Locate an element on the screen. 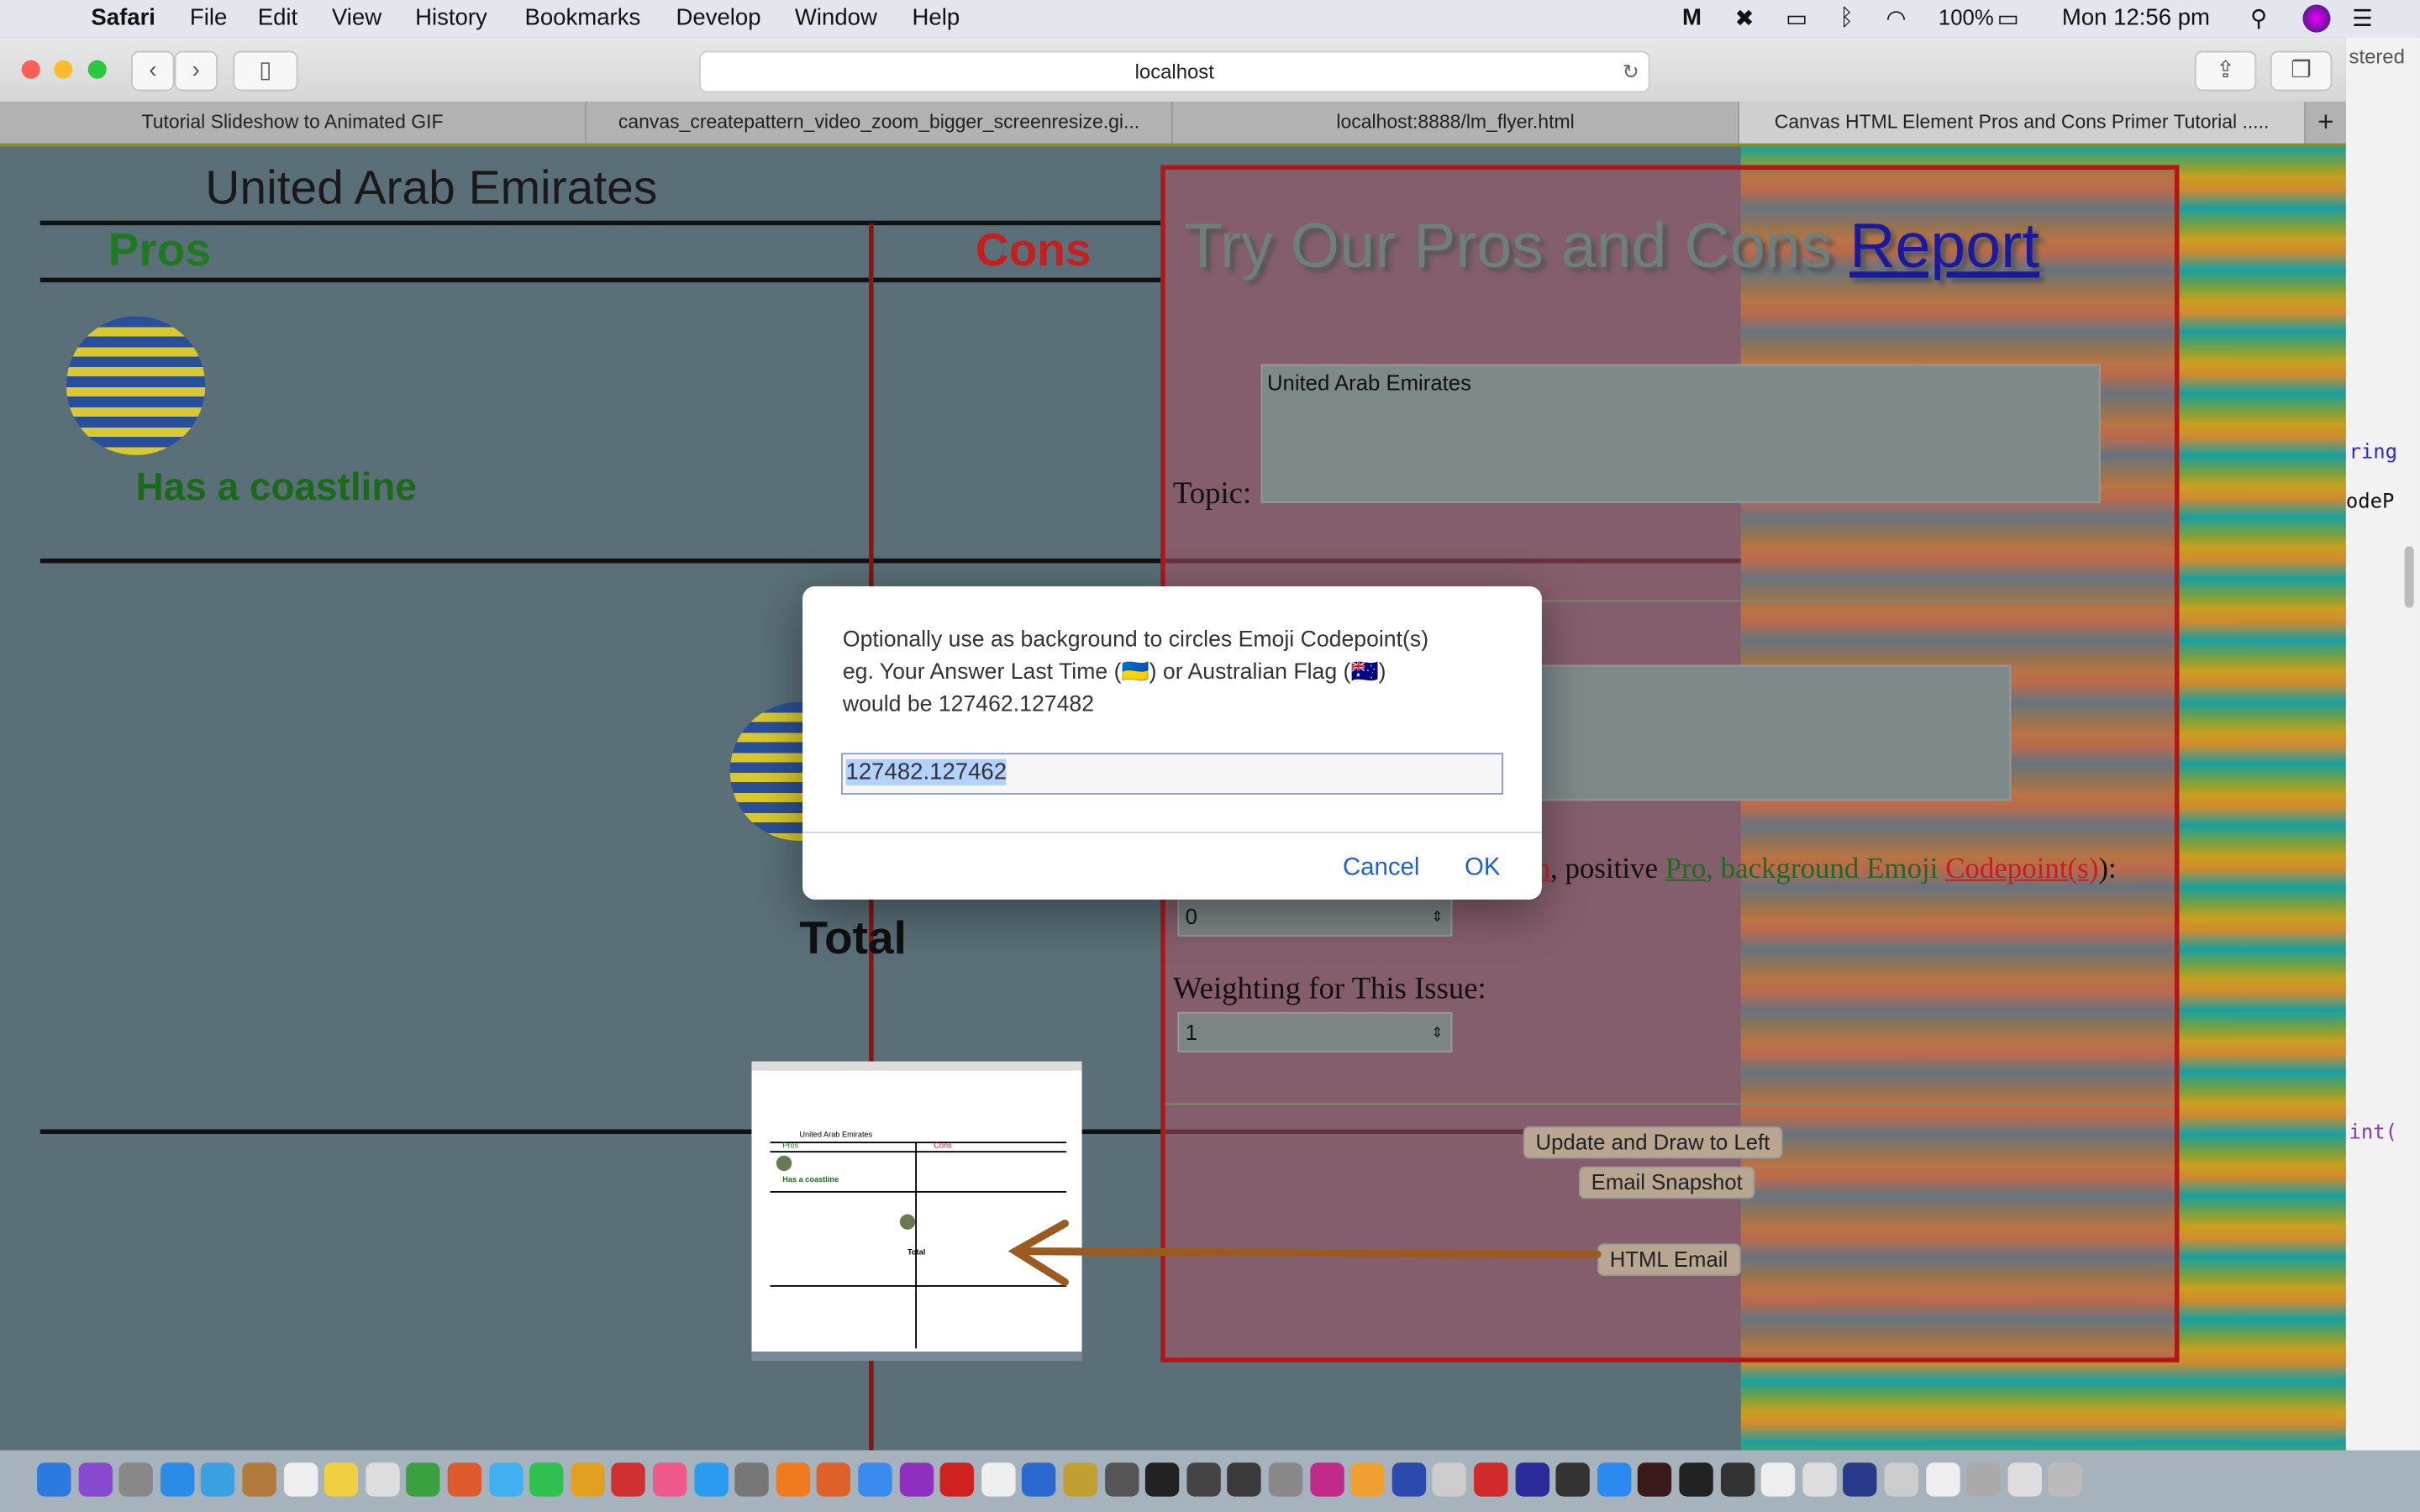  dialog-input: 127482.127462 is located at coordinates (1172, 774).